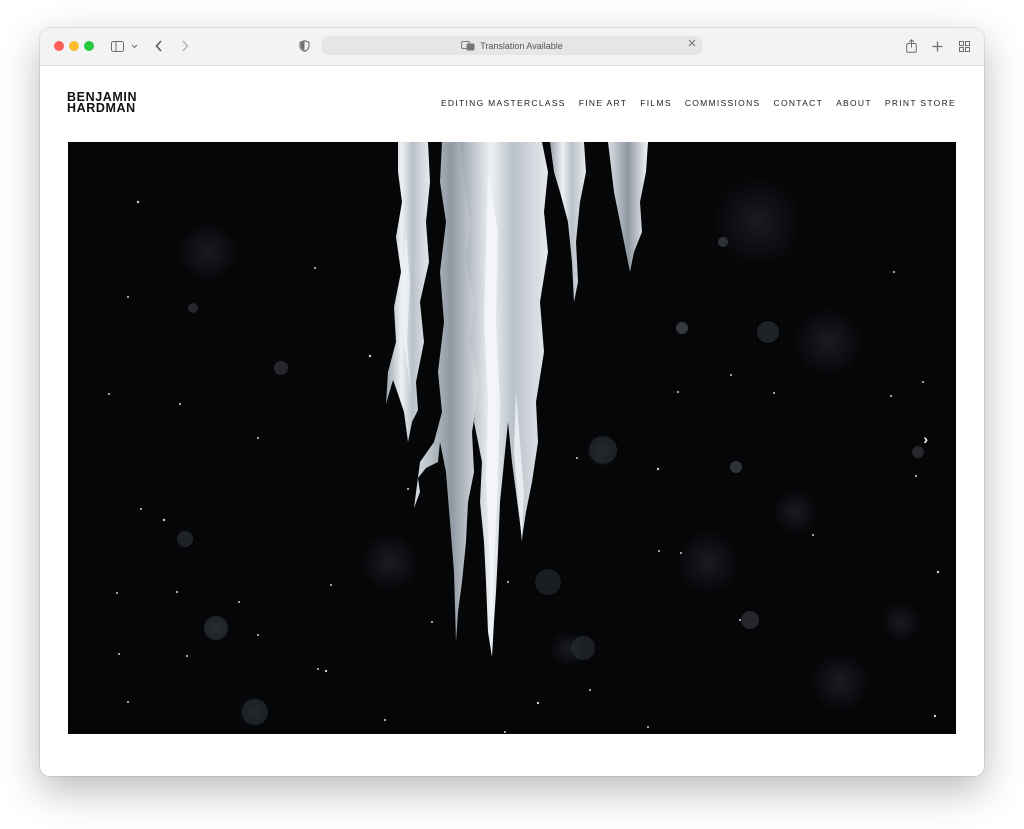 The height and width of the screenshot is (829, 1024). I want to click on nav-about: ABOUT, so click(854, 103).